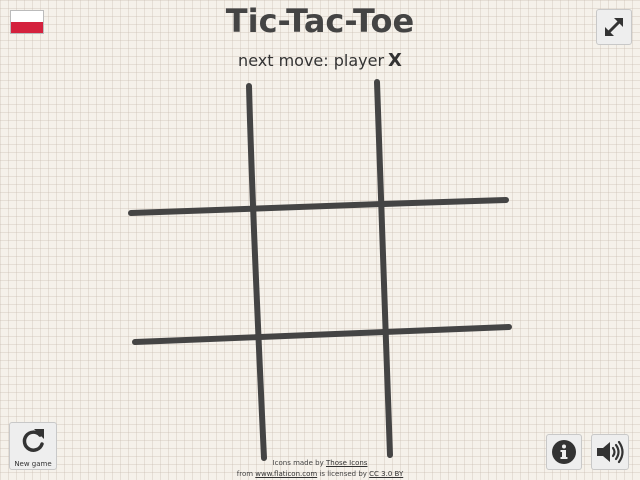 The height and width of the screenshot is (480, 640). I want to click on expand-arrows-icon, so click(614, 27).